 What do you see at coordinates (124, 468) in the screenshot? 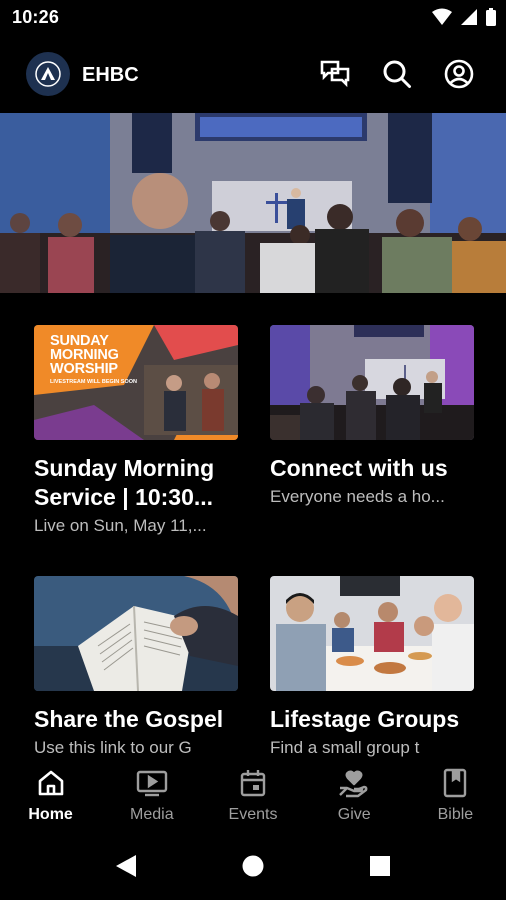
I see `card-title-line1: Sunday Morning` at bounding box center [124, 468].